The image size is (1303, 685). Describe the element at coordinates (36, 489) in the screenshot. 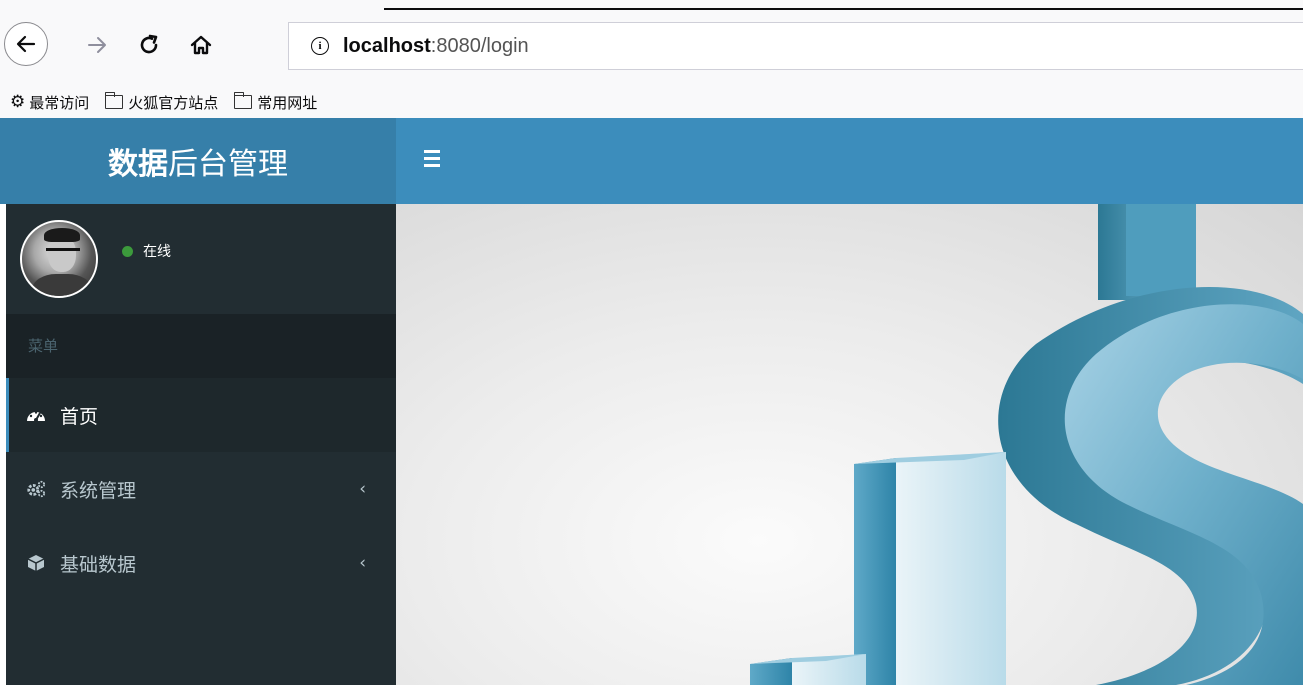

I see `cogs-icon` at that location.